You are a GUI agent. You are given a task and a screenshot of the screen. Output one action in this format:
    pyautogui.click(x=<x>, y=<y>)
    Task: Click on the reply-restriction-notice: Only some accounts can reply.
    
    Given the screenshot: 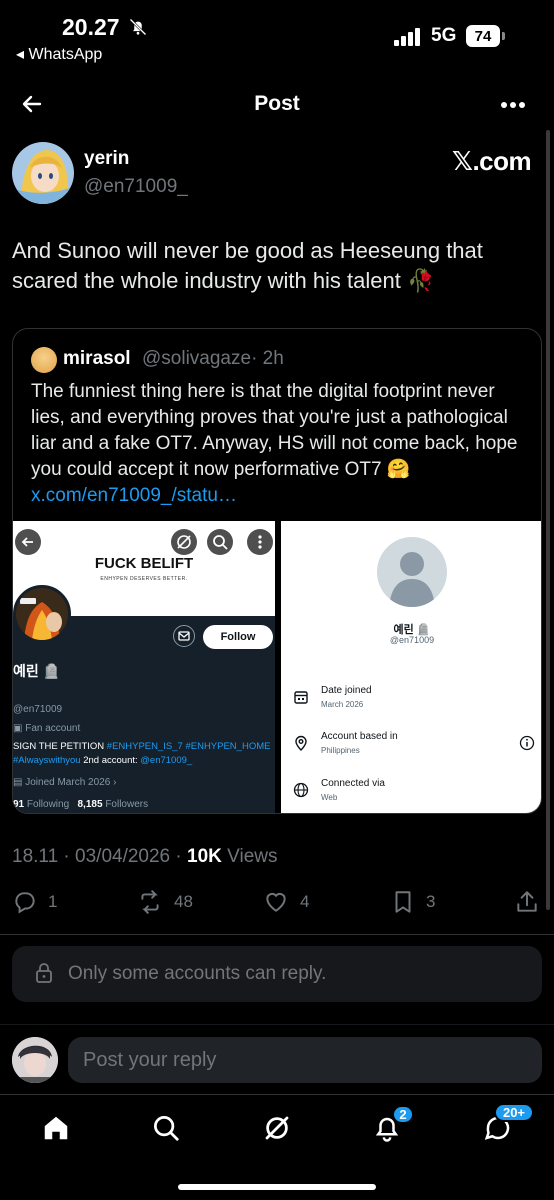 What is the action you would take?
    pyautogui.click(x=277, y=974)
    